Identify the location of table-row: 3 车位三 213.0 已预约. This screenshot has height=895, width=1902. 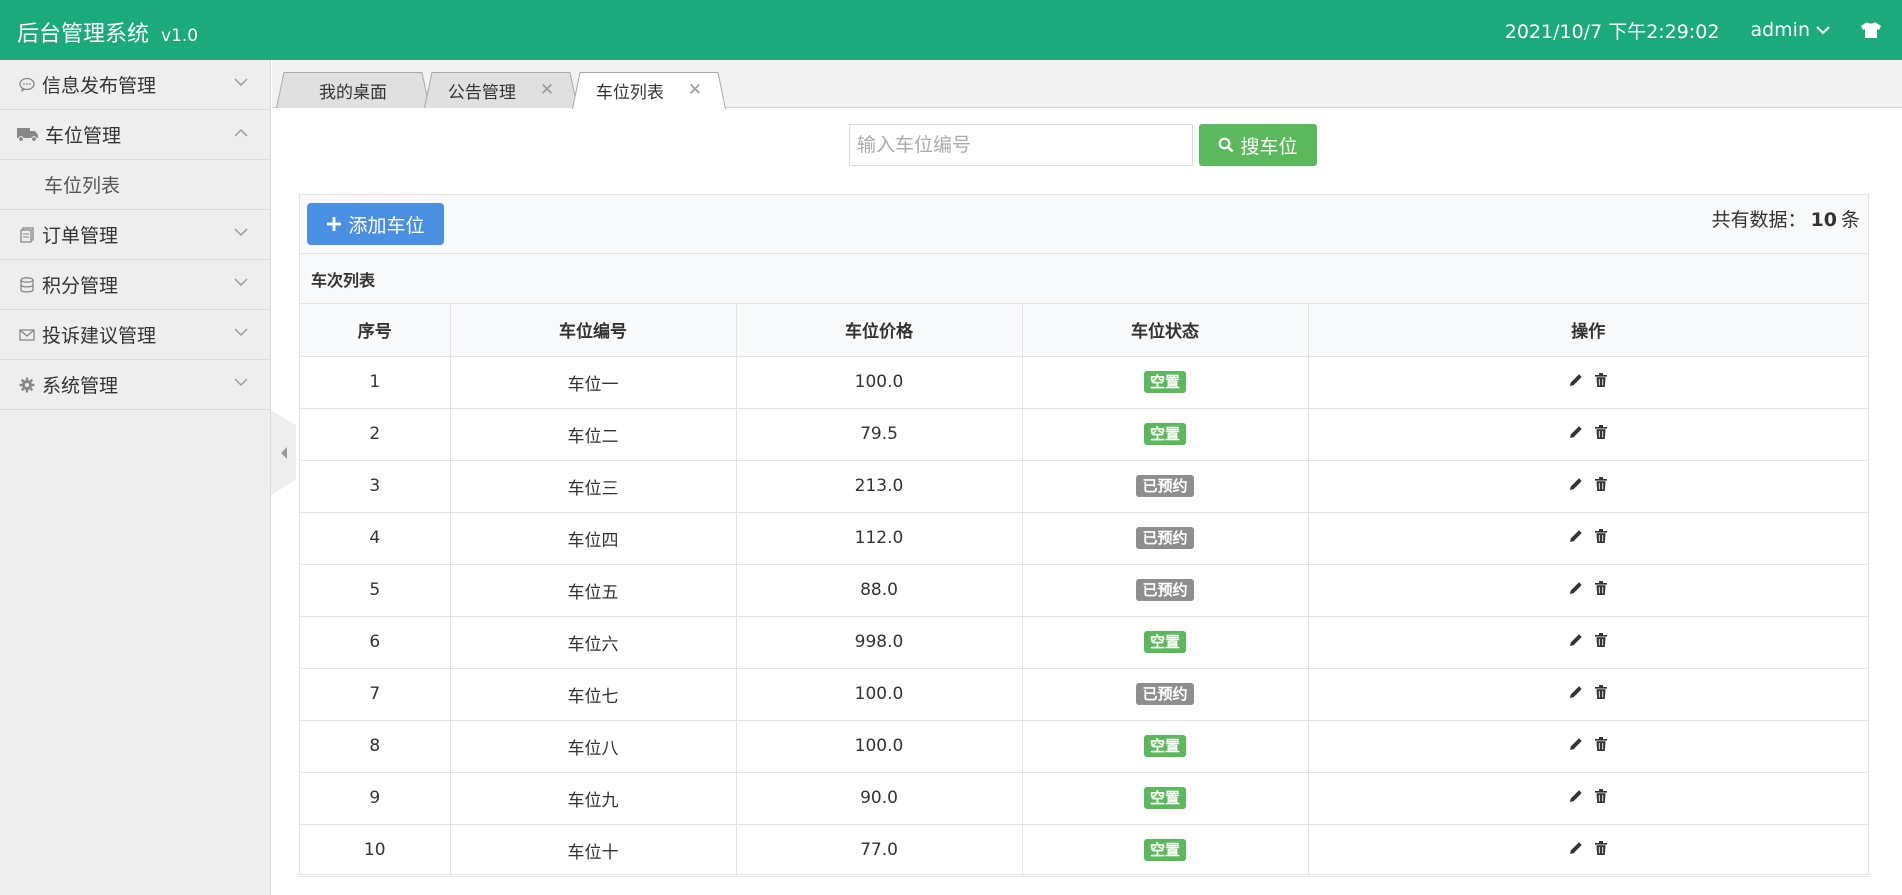
(1084, 486).